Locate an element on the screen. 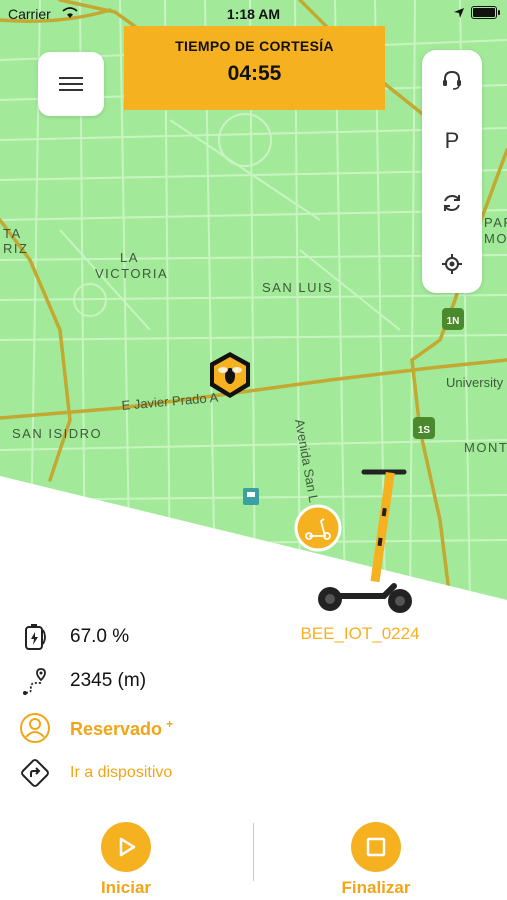 The width and height of the screenshot is (507, 900). map-label-san-luis: SAN LUIS is located at coordinates (297, 287).